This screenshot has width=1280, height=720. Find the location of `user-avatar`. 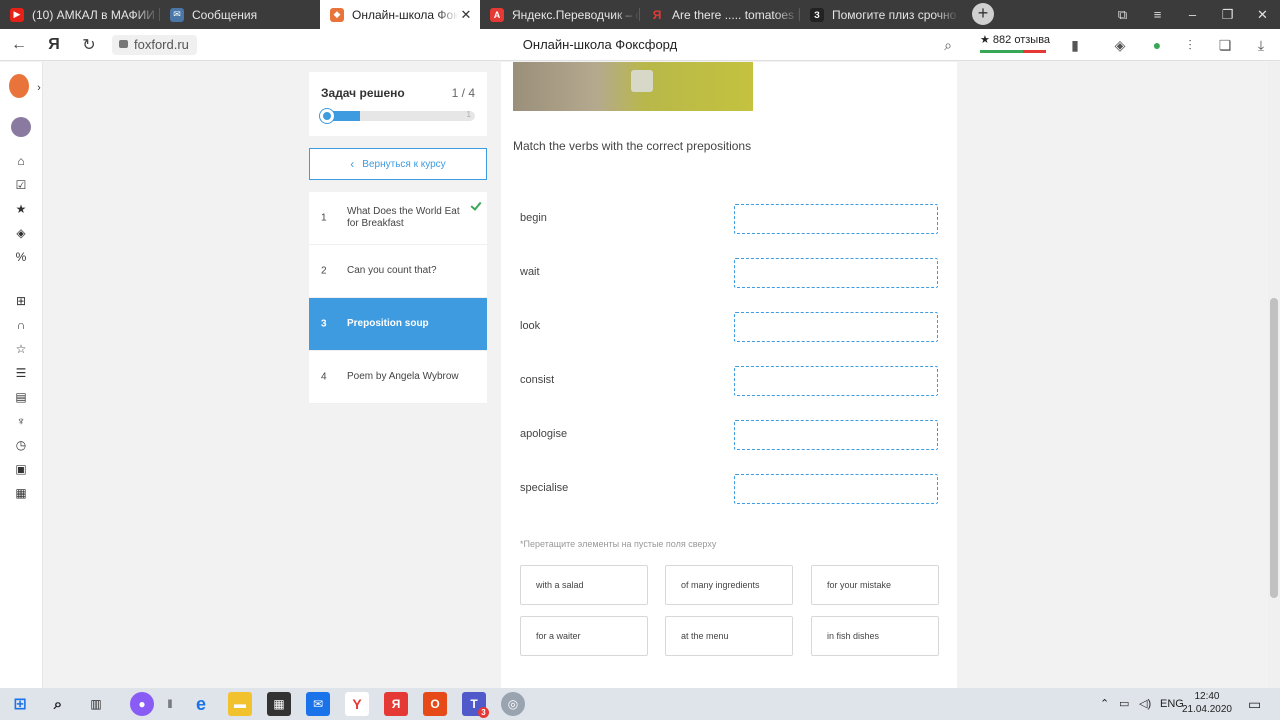

user-avatar is located at coordinates (21, 127).